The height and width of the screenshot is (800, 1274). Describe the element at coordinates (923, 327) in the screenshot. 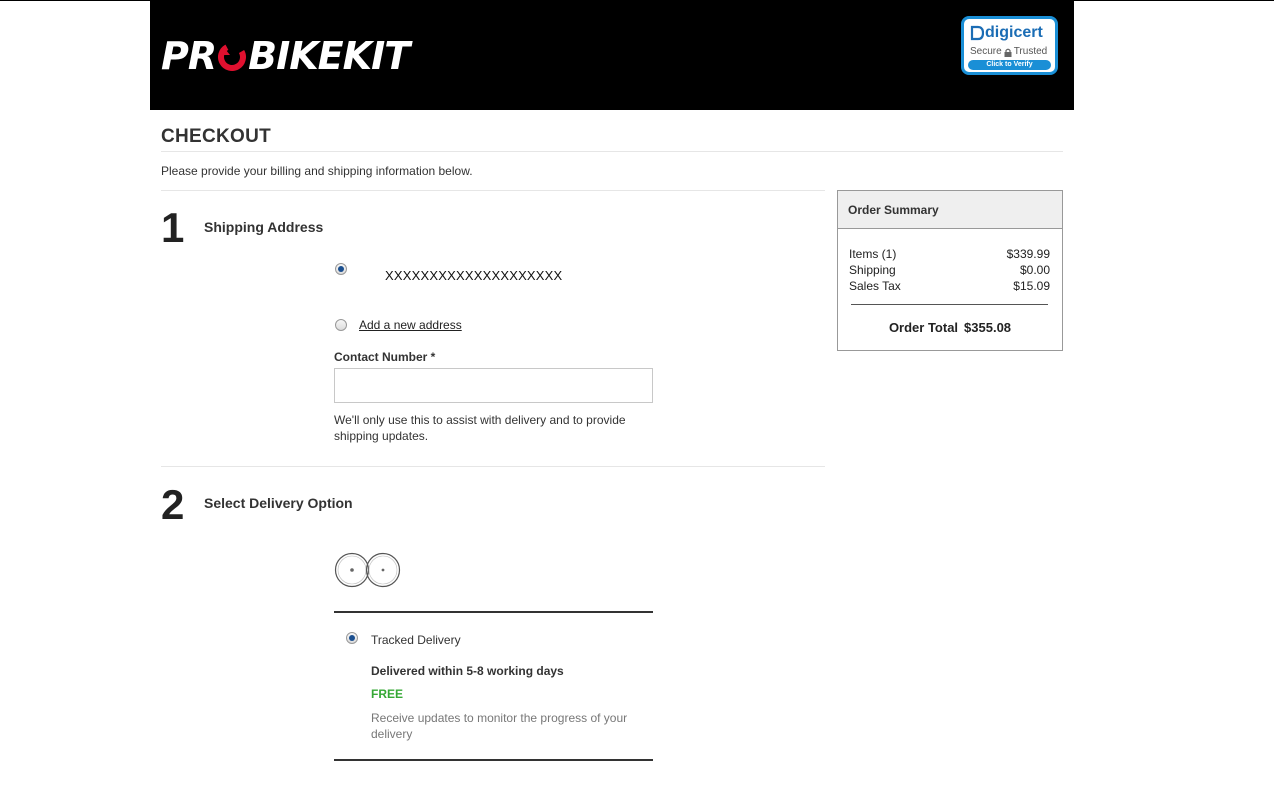

I see `order-total-label: Order Total` at that location.